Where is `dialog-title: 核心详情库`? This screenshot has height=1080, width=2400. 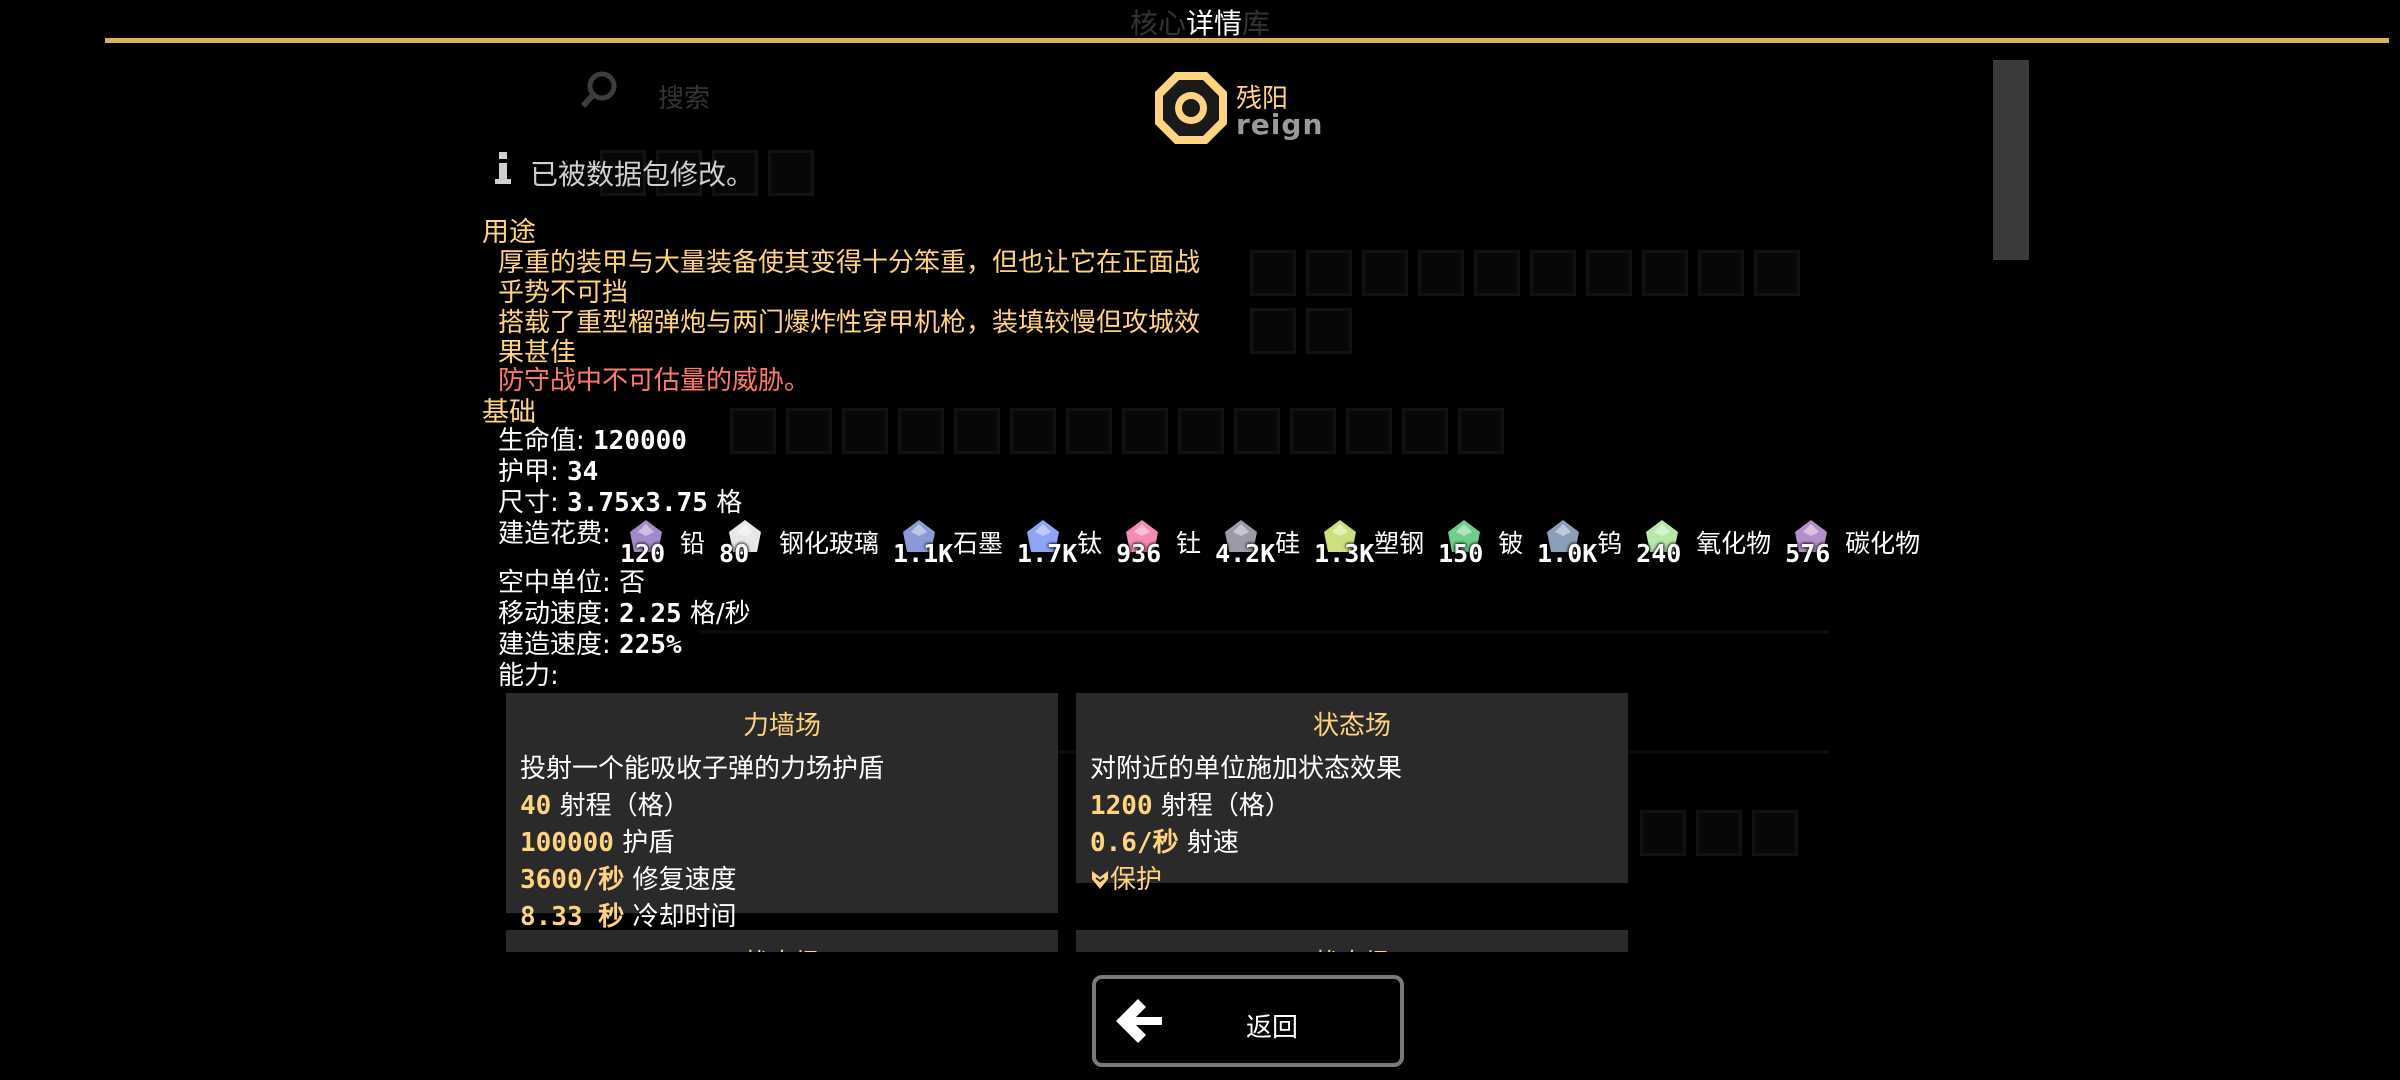
dialog-title: 核心详情库 is located at coordinates (1200, 22).